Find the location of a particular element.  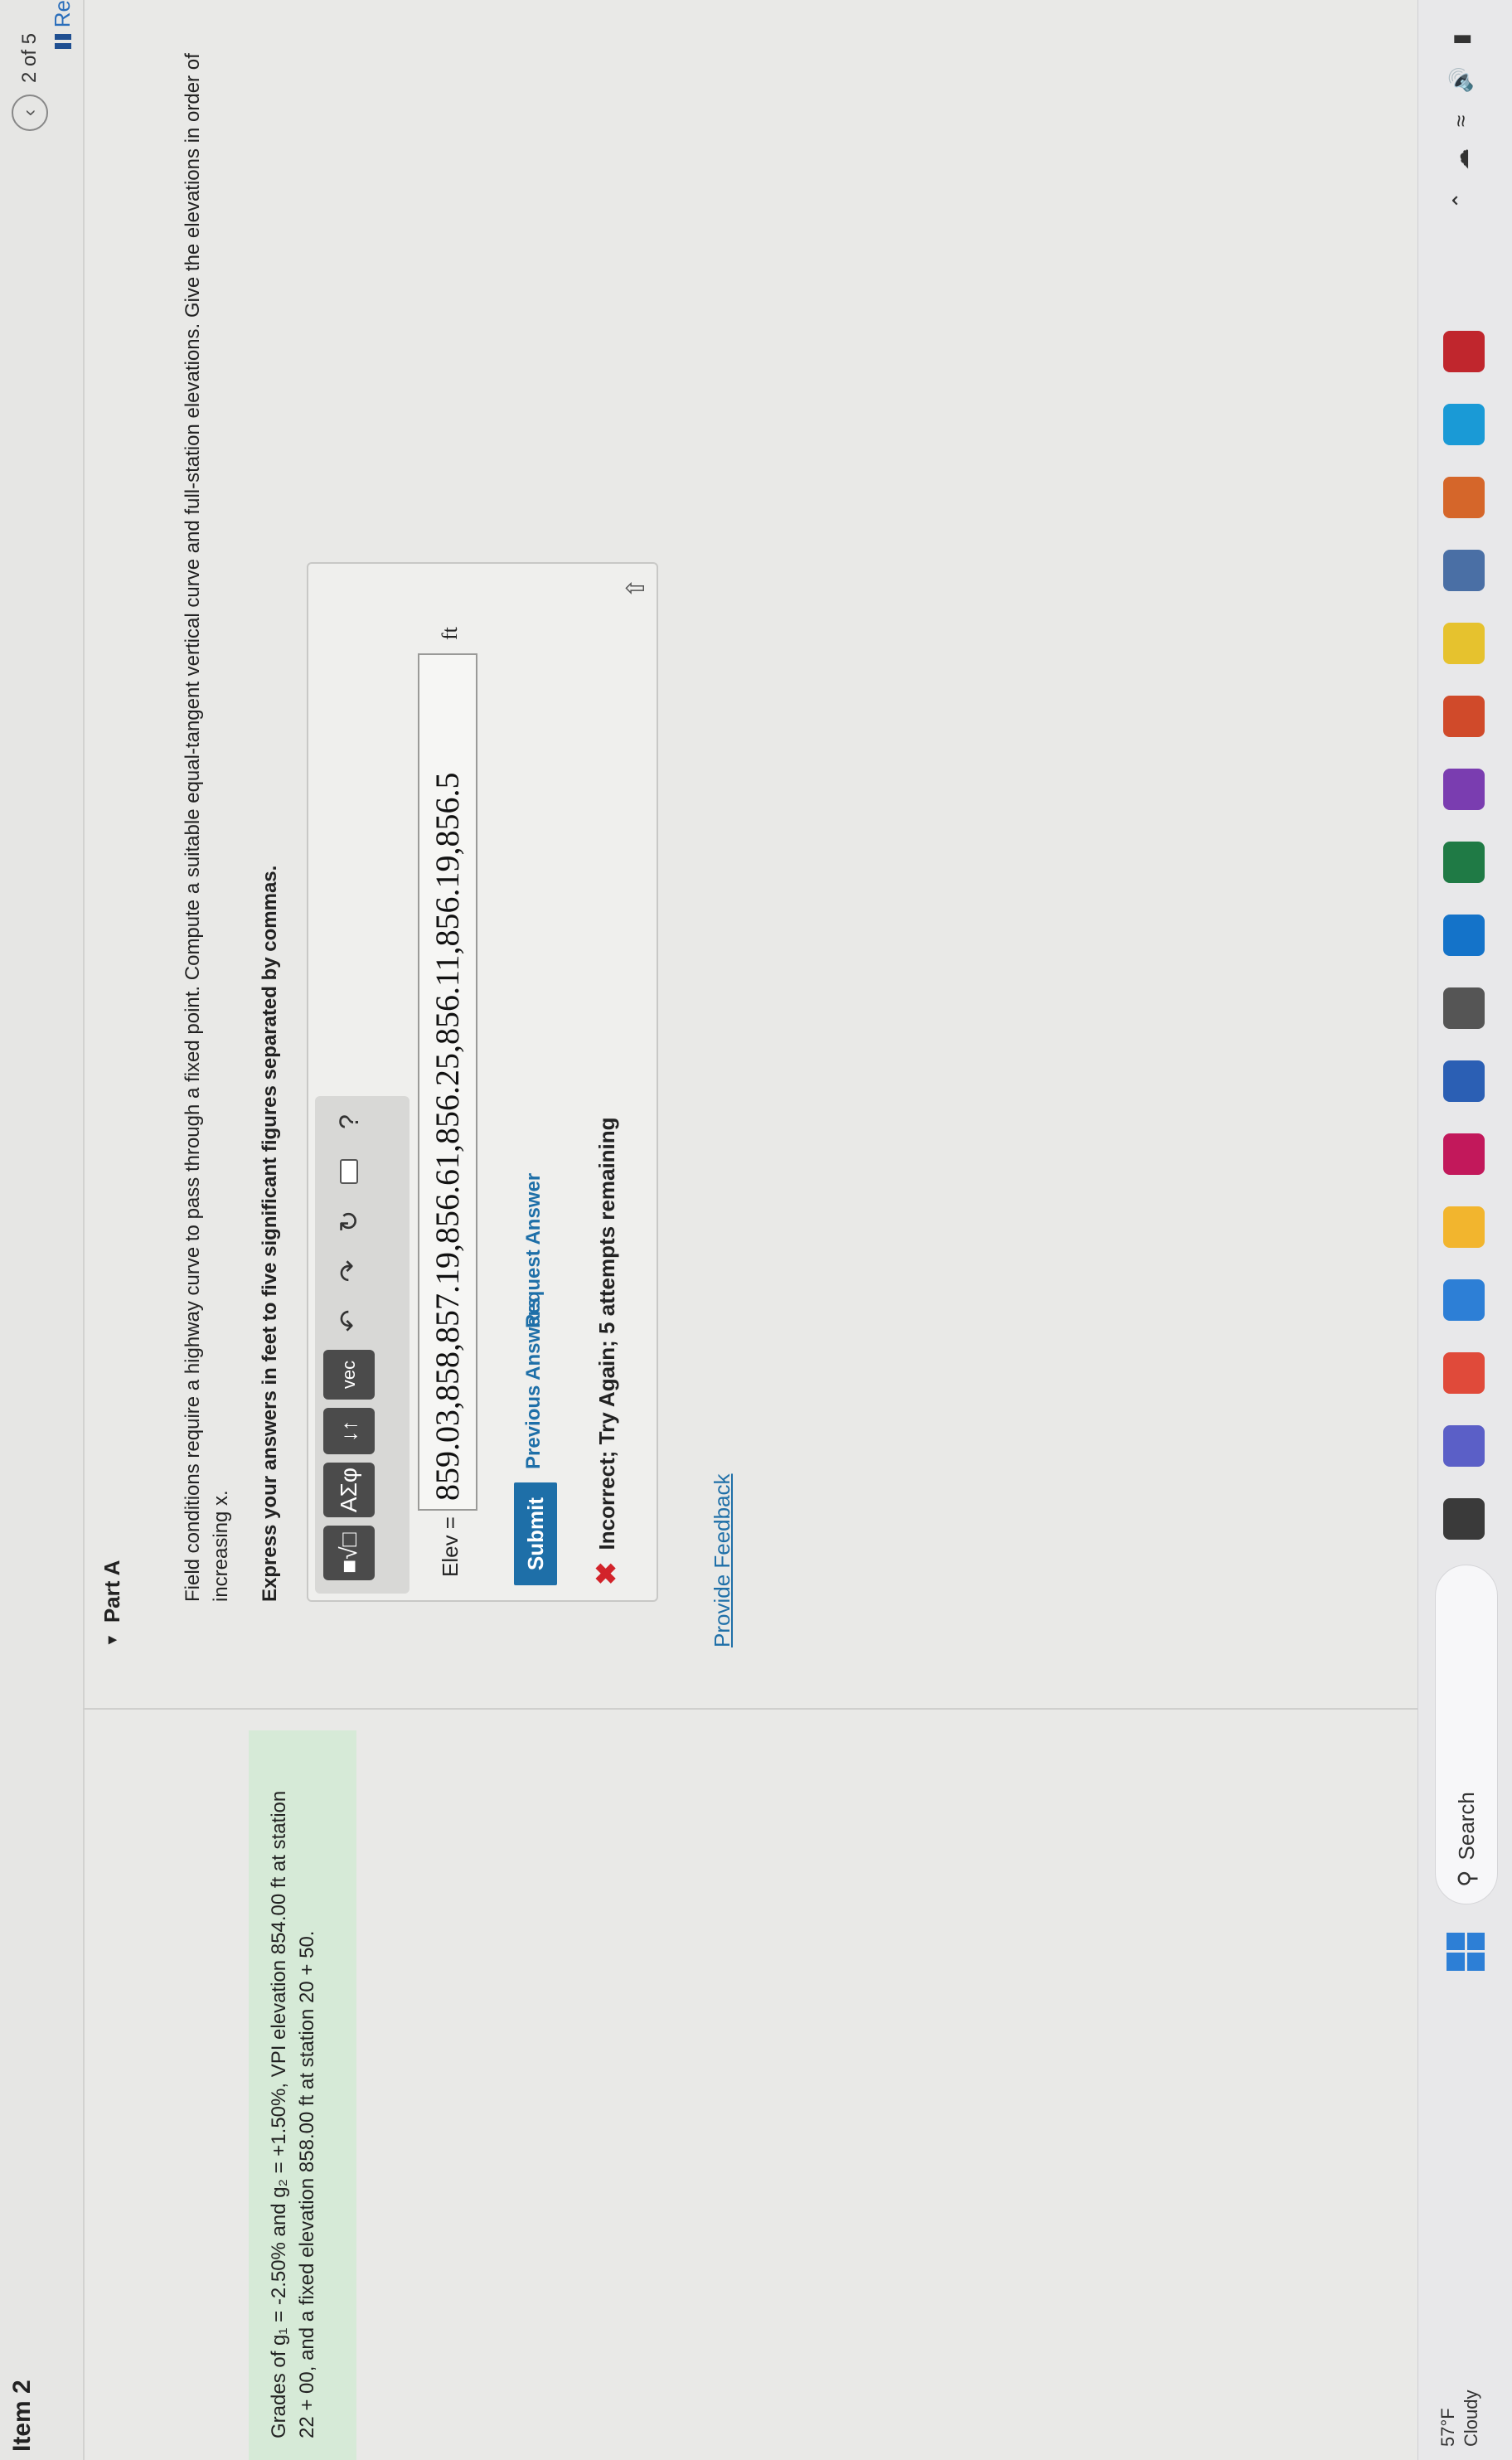

answer-unit: ft is located at coordinates (450, 633).